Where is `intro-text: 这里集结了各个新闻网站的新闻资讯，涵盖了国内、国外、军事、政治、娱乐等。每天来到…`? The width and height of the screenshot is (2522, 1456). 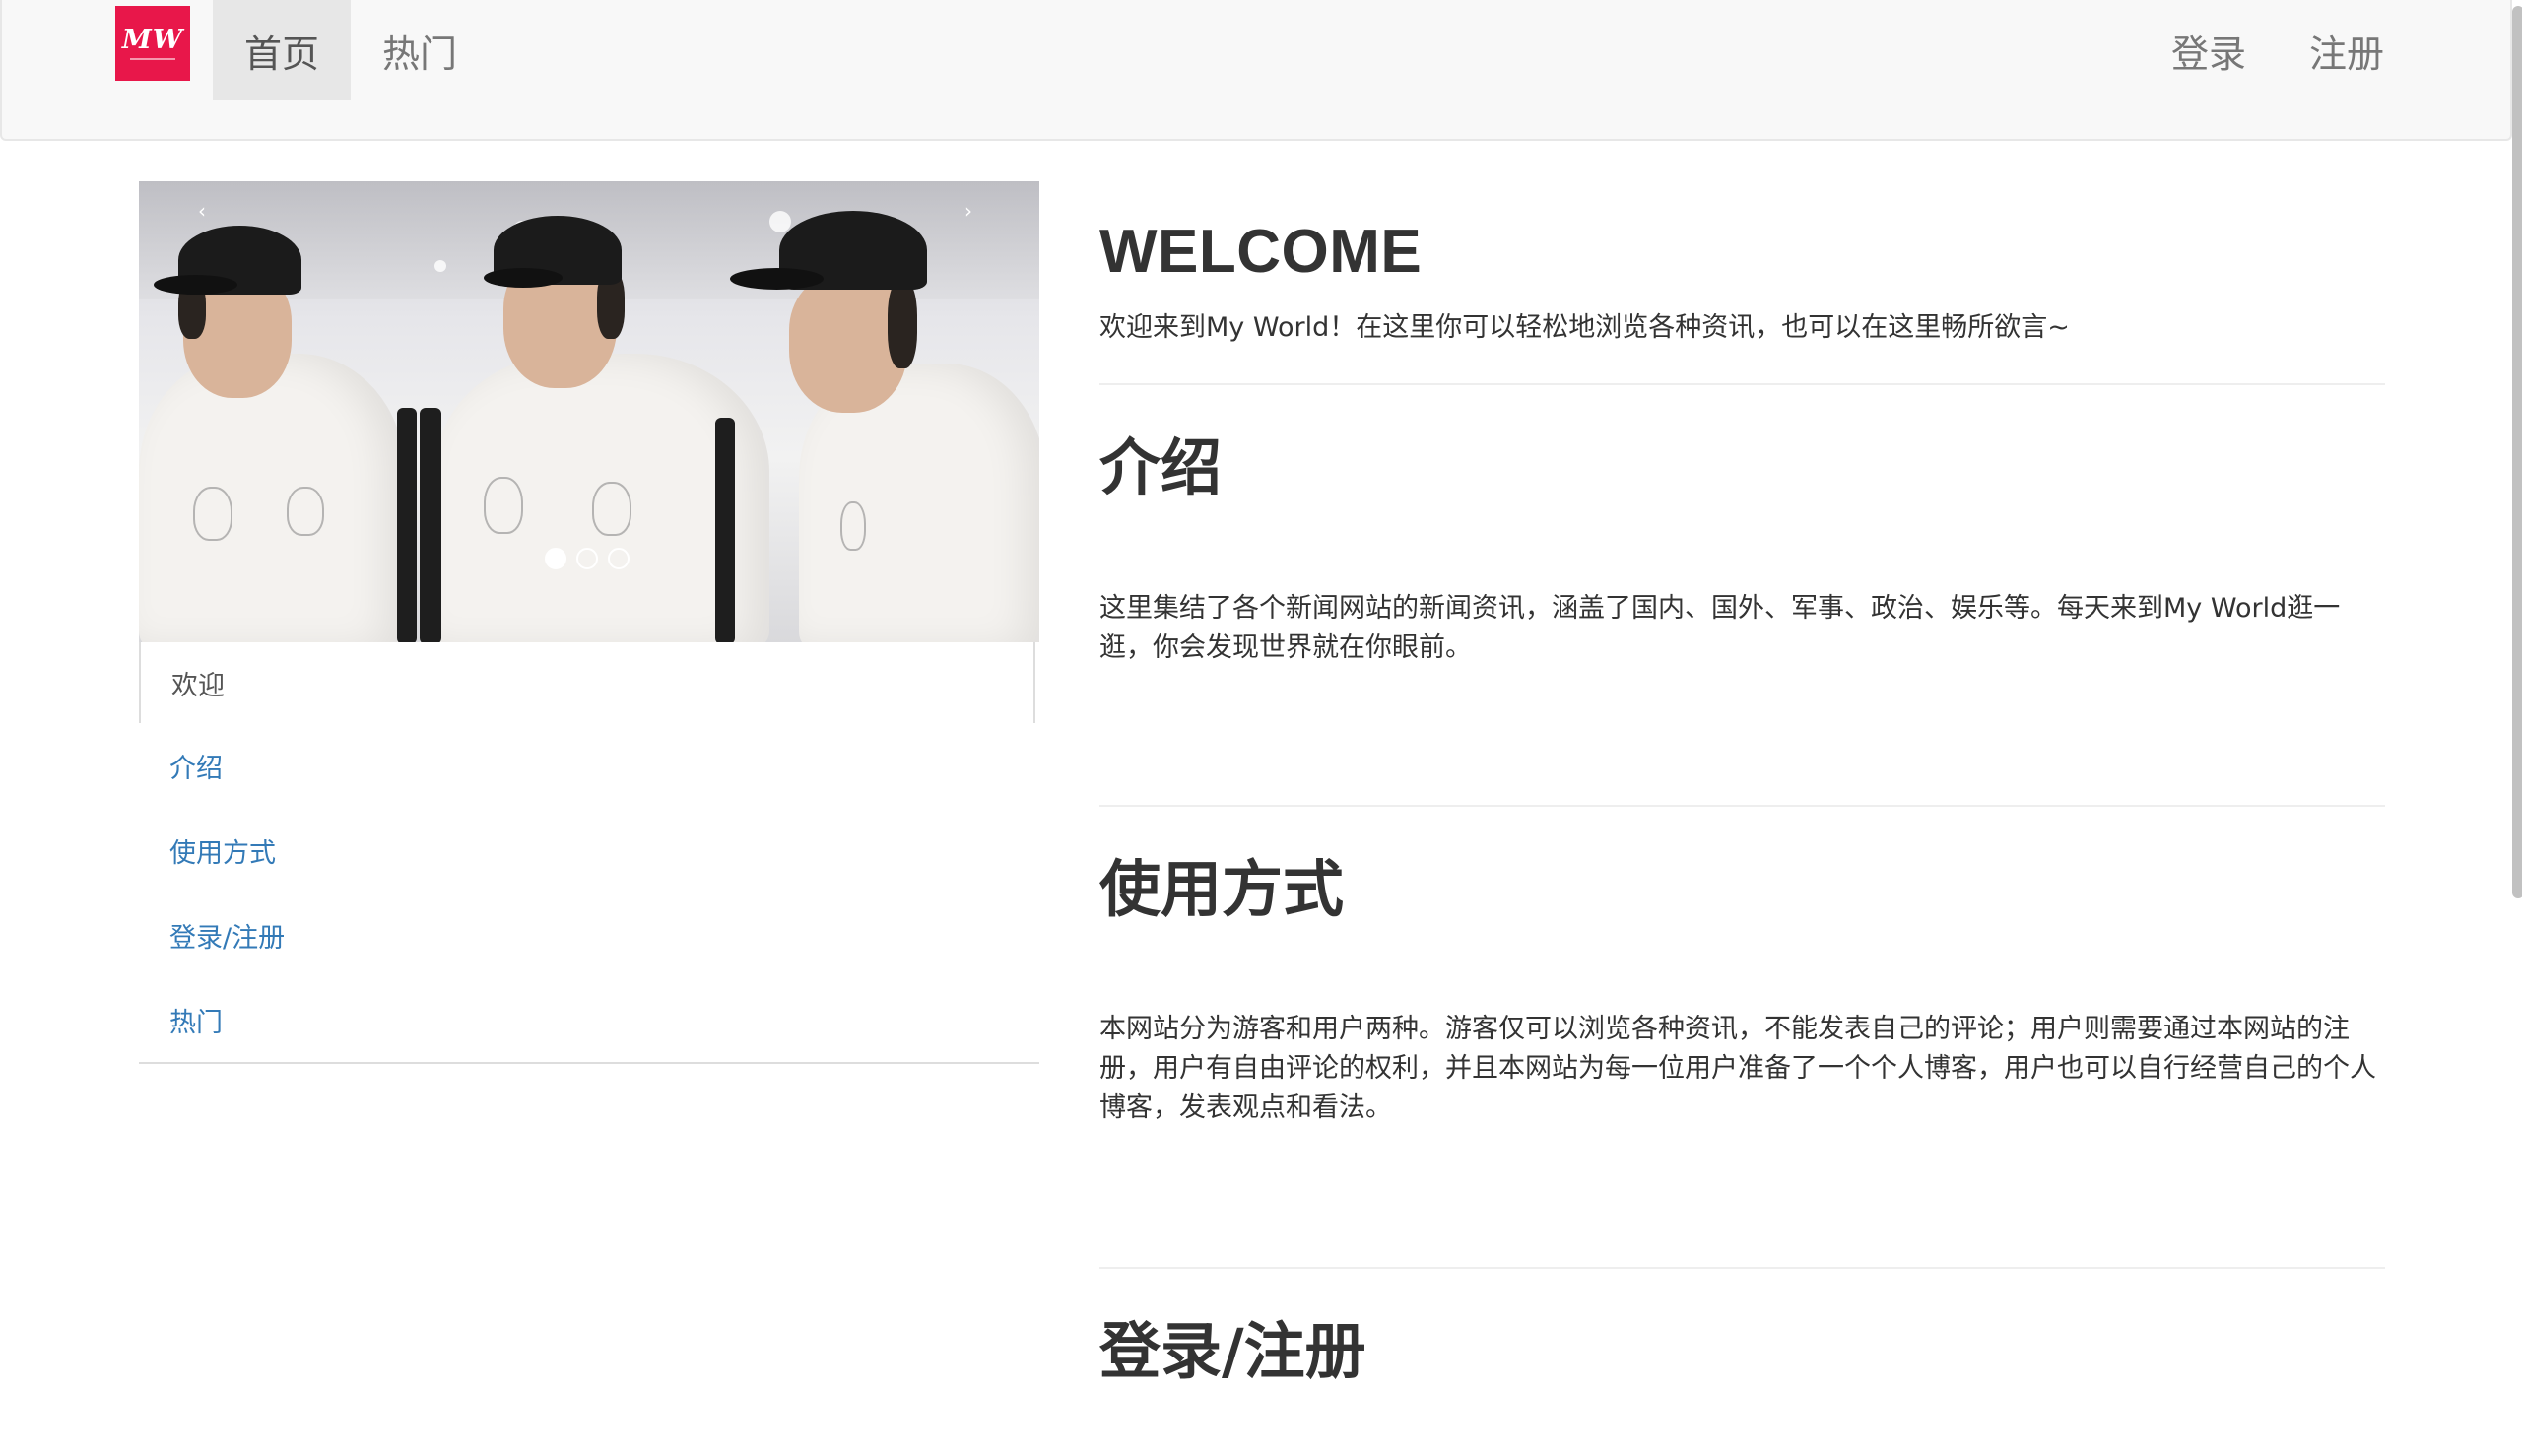 intro-text: 这里集结了各个新闻网站的新闻资讯，涵盖了国内、国外、军事、政治、娱乐等。每天来到… is located at coordinates (1720, 628).